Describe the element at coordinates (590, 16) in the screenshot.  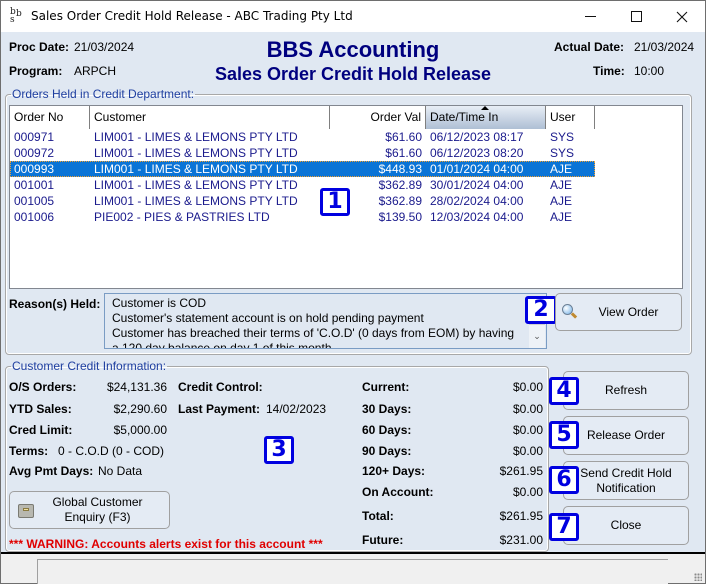
I see `minimize-button` at that location.